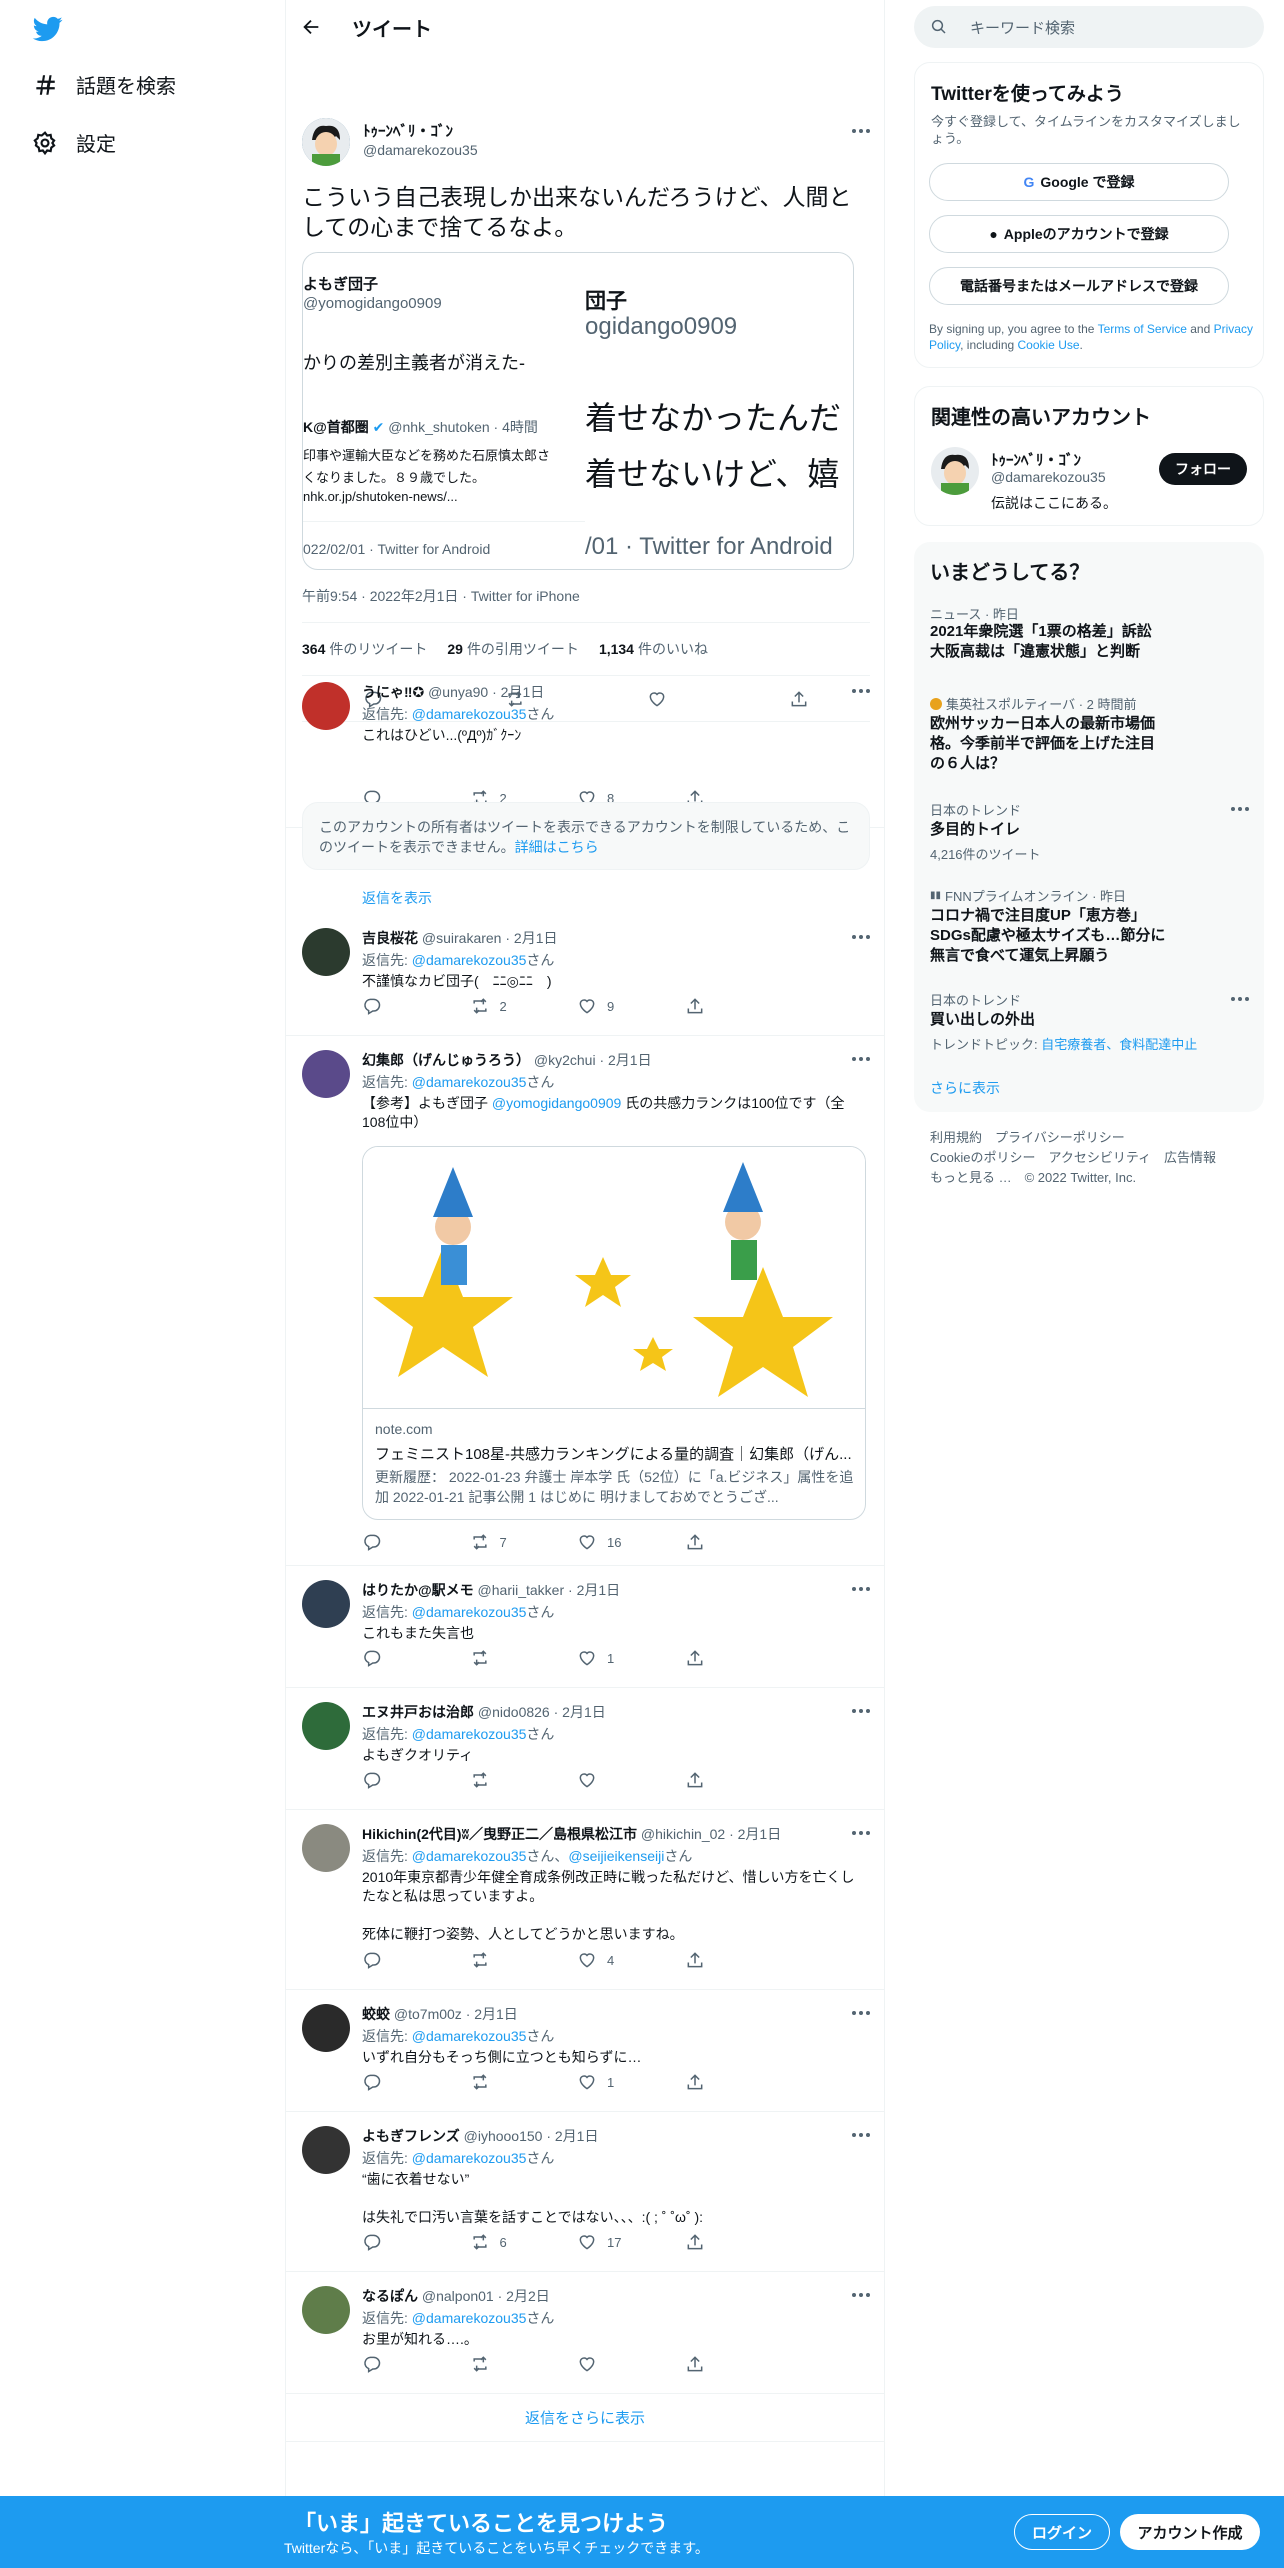 The width and height of the screenshot is (1284, 2568). What do you see at coordinates (965, 1088) in the screenshot?
I see `show-more-trends-link: さらに表示` at bounding box center [965, 1088].